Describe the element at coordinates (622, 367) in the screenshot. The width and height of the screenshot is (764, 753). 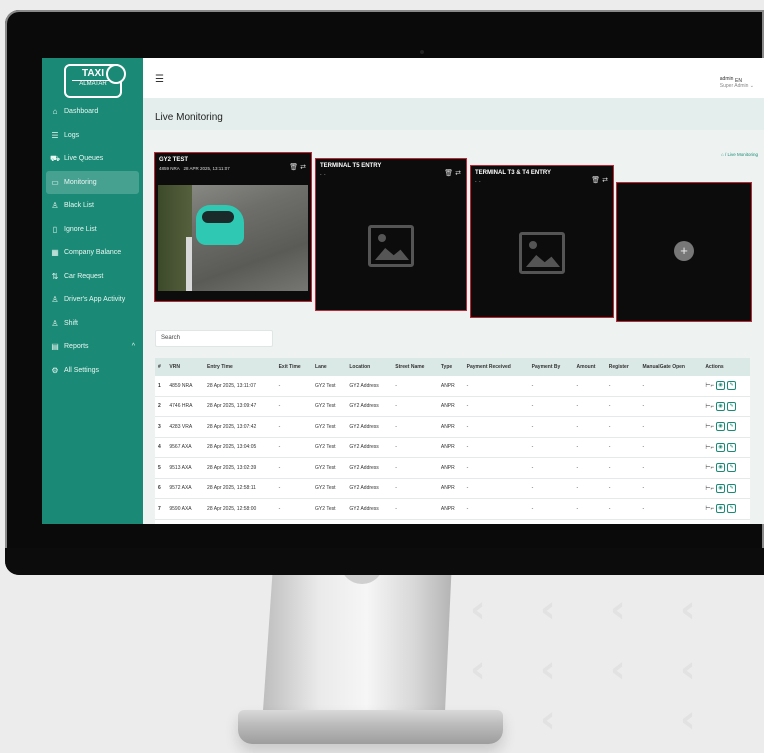
I see `column-header: Register` at that location.